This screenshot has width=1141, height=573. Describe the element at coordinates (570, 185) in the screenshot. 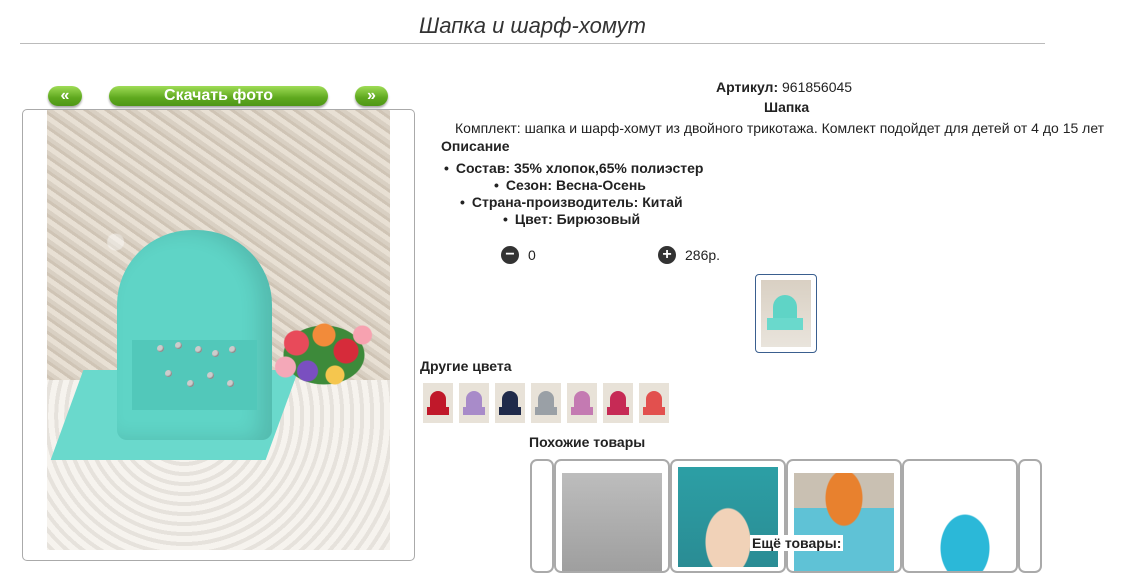

I see `property-season: Сезон: Весна-Осень` at that location.